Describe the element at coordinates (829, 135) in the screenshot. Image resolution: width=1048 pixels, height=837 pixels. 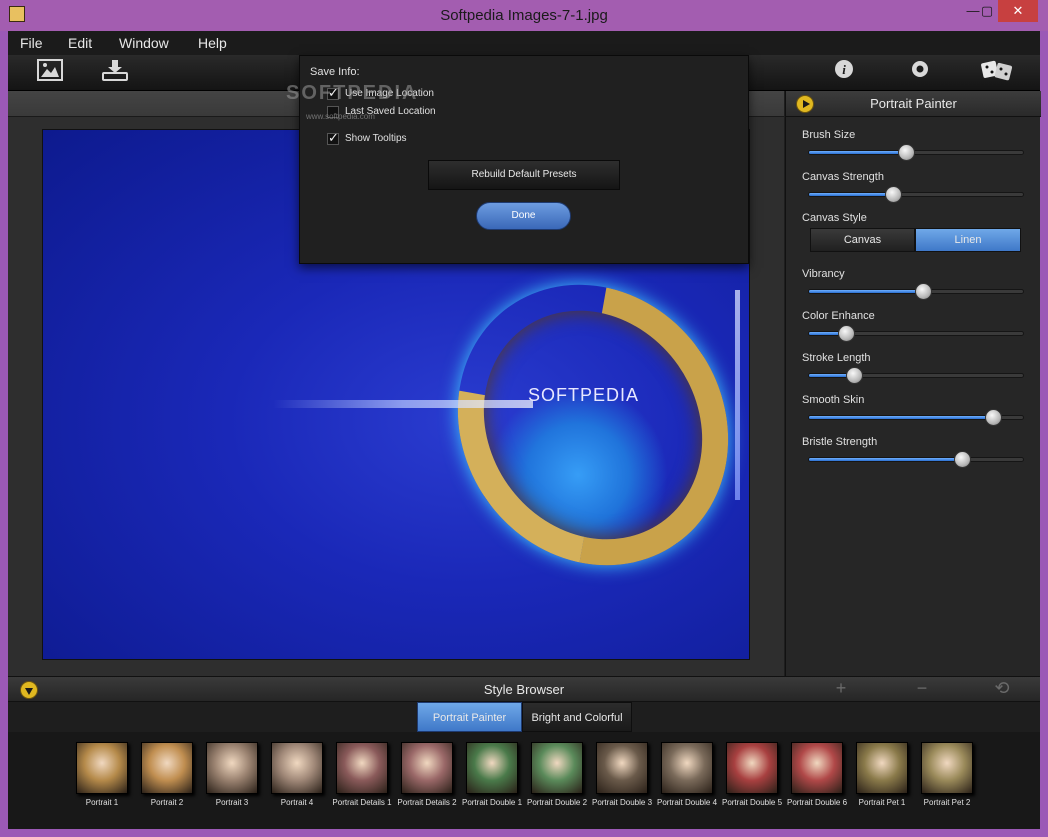
I see `brush-size-label: Brush Size` at that location.